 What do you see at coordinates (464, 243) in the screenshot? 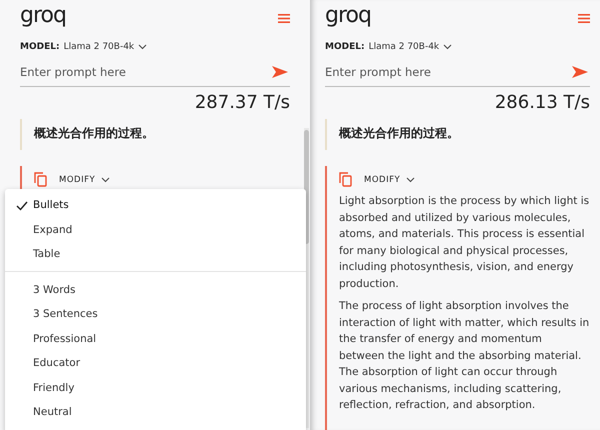
I see `response-paragraph: Light absorption is the process by which light is absorbed and utilized by various molecules, atoms, and materials. This process is essential for many biological and physical processes, including photosynthesis, vision, and energy production.` at bounding box center [464, 243].